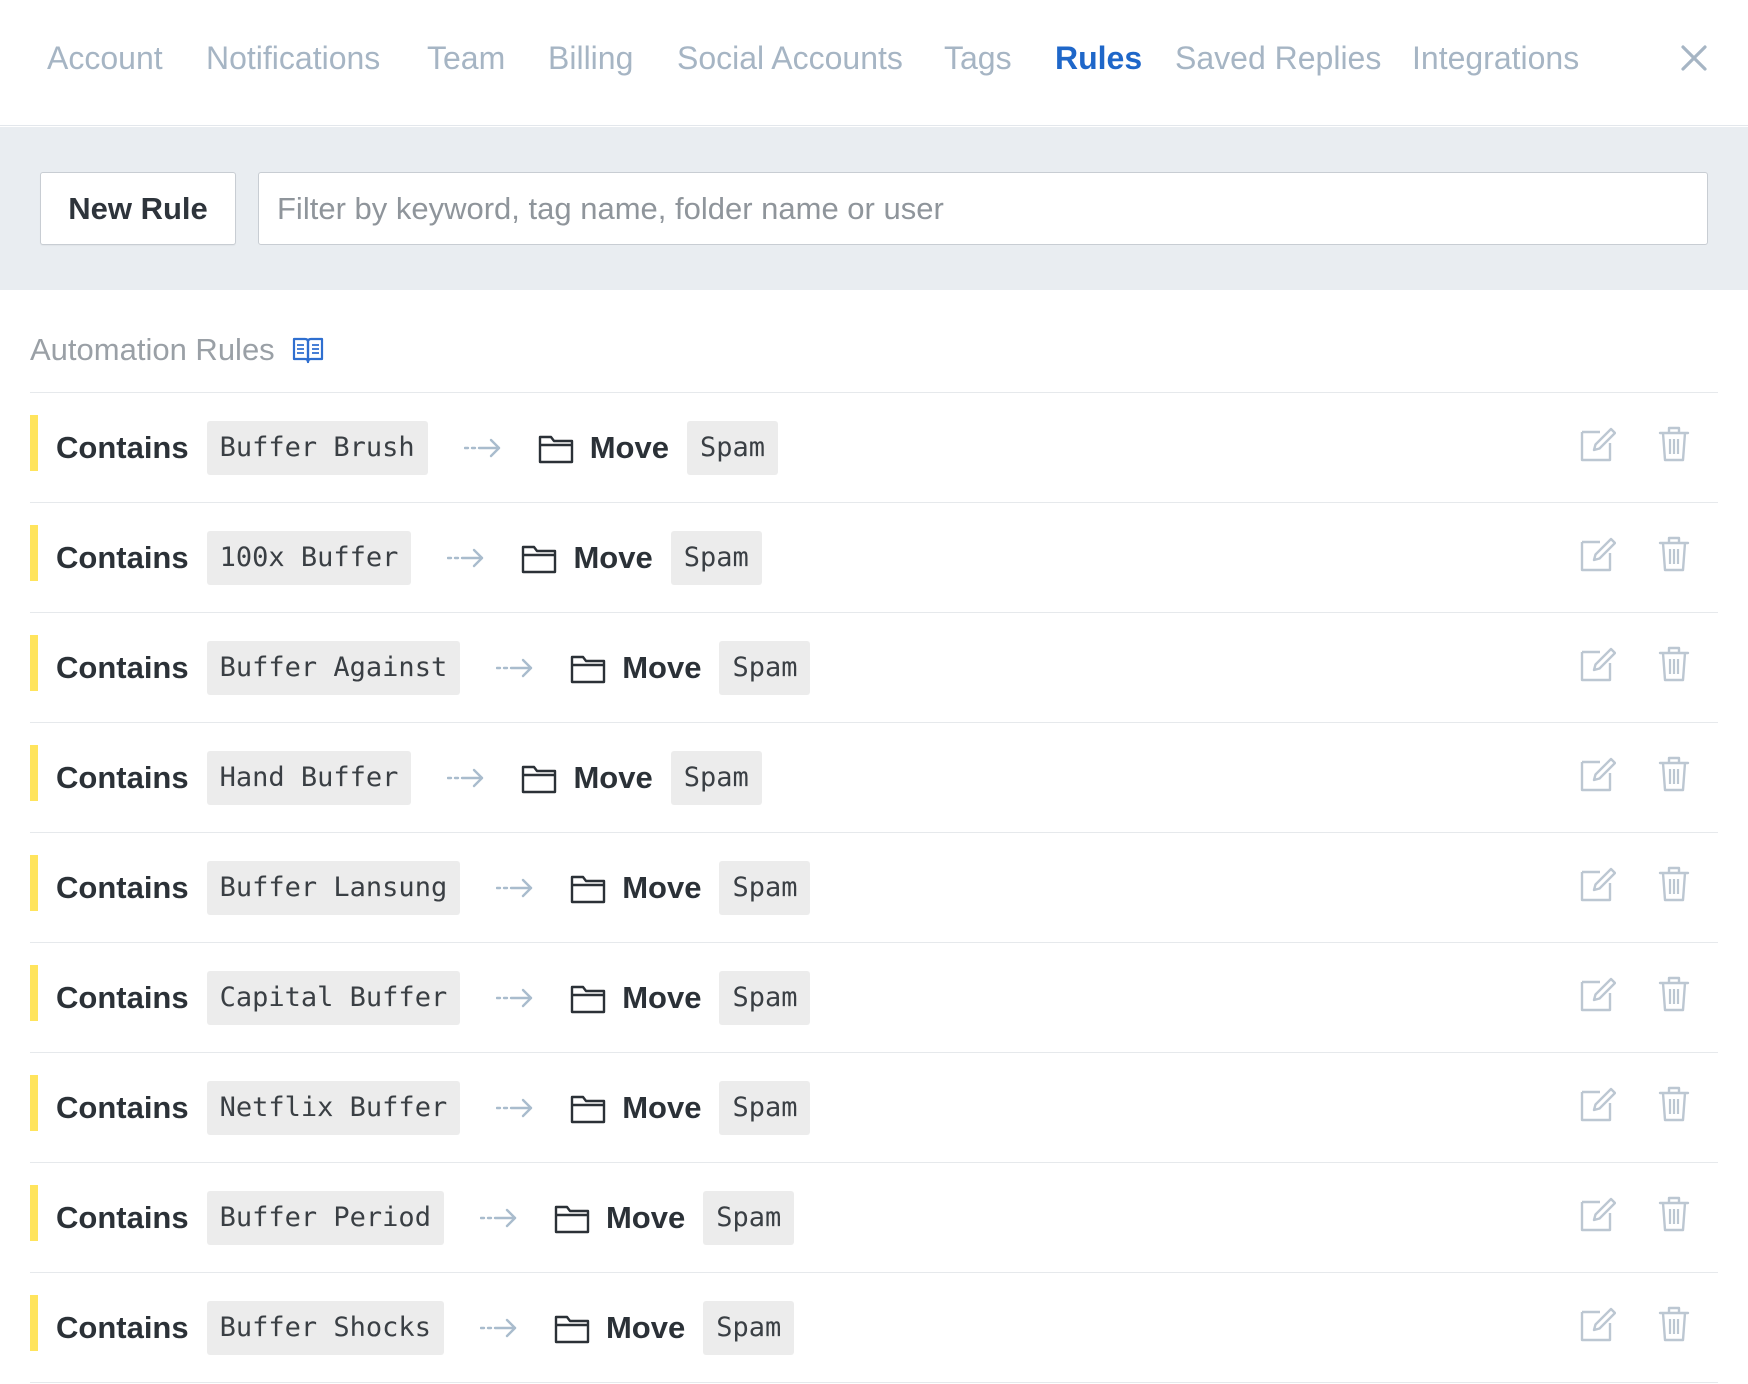  Describe the element at coordinates (138, 208) in the screenshot. I see `new-rule-button: New Rule` at that location.